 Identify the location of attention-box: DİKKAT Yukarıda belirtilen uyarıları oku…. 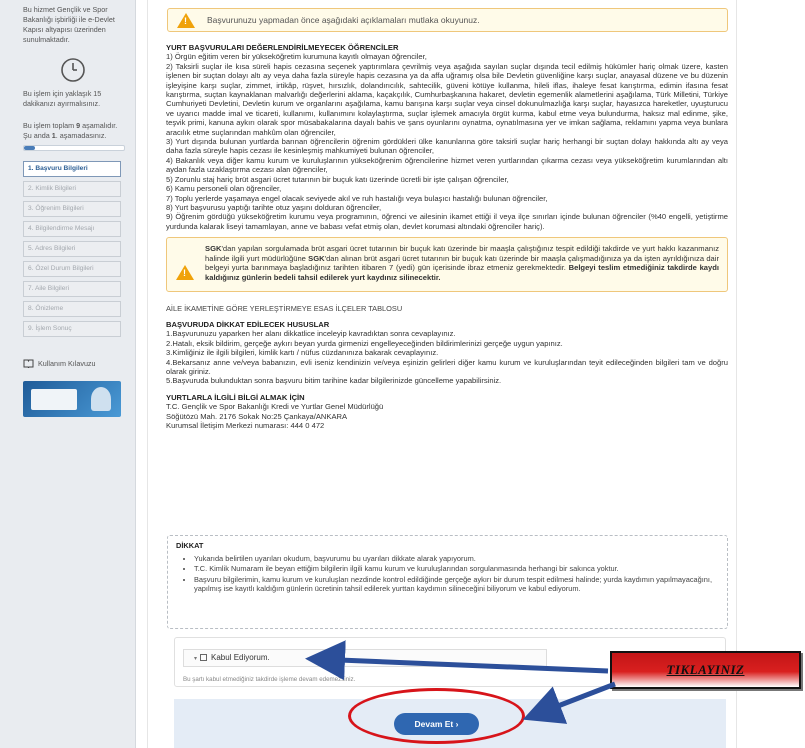
(447, 582).